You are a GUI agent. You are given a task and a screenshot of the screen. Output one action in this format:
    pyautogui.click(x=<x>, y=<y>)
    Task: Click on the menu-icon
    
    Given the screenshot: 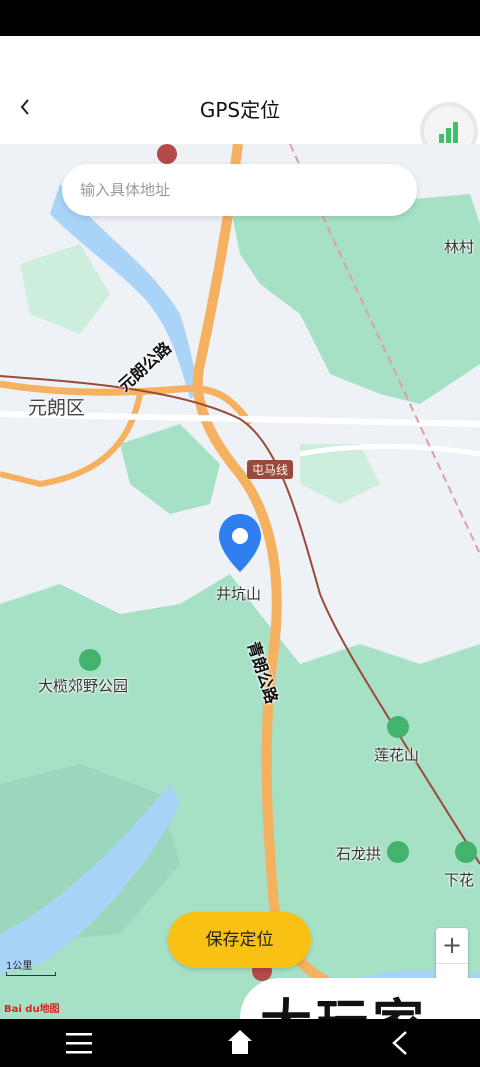 What is the action you would take?
    pyautogui.click(x=79, y=1043)
    